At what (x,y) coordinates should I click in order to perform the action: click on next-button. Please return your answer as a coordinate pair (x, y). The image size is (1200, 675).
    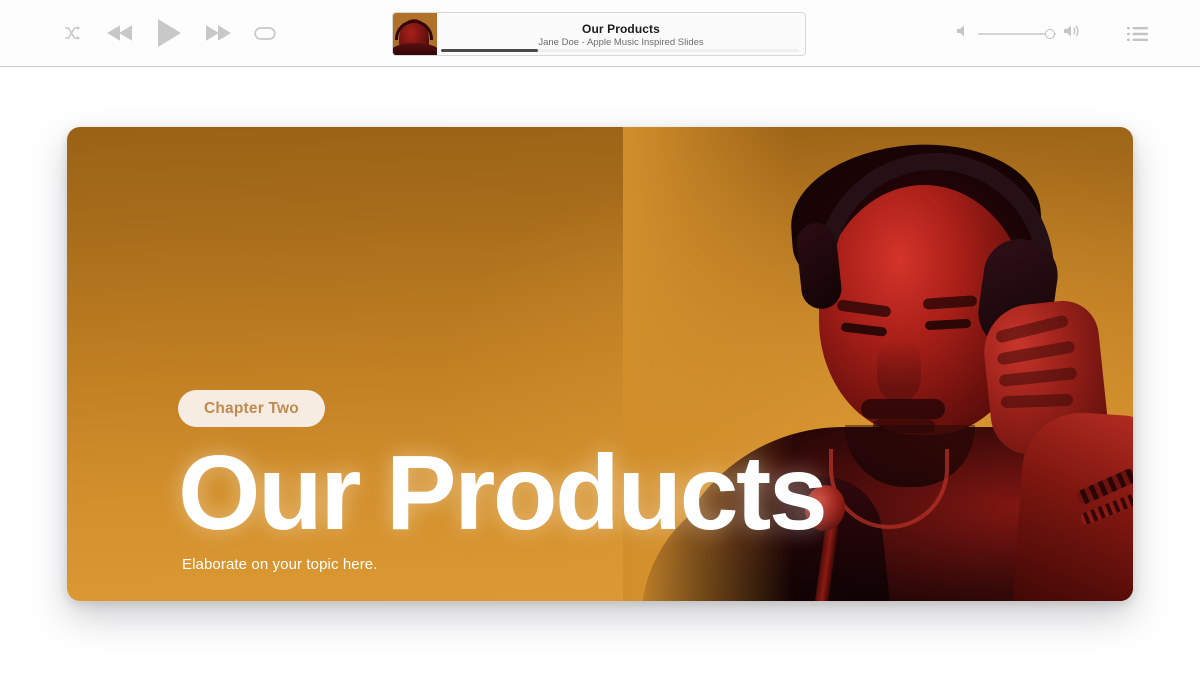
    Looking at the image, I should click on (218, 33).